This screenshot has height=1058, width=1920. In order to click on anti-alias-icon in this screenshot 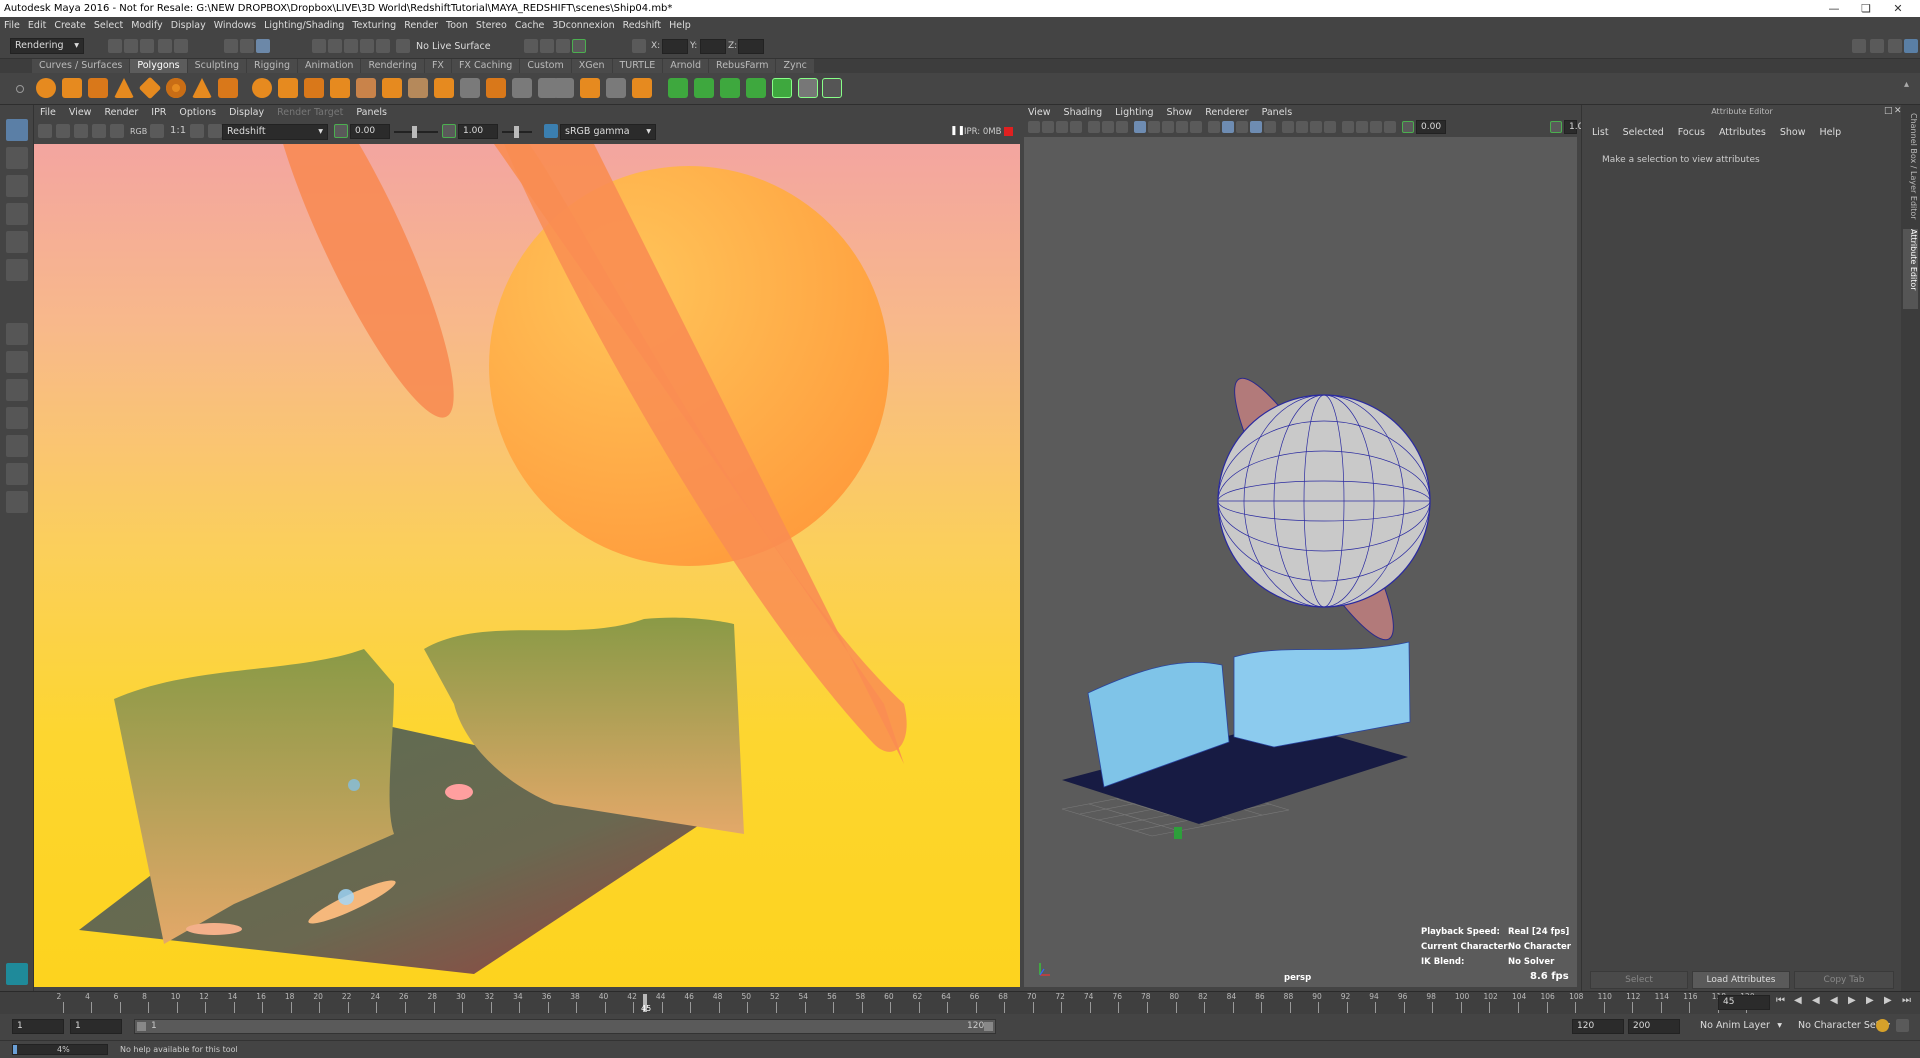, I will do `click(1256, 127)`.